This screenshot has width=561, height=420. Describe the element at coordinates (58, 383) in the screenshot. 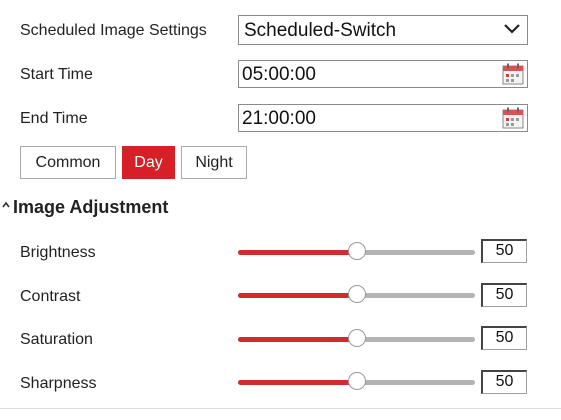

I see `sharpness-label: Sharpness` at that location.